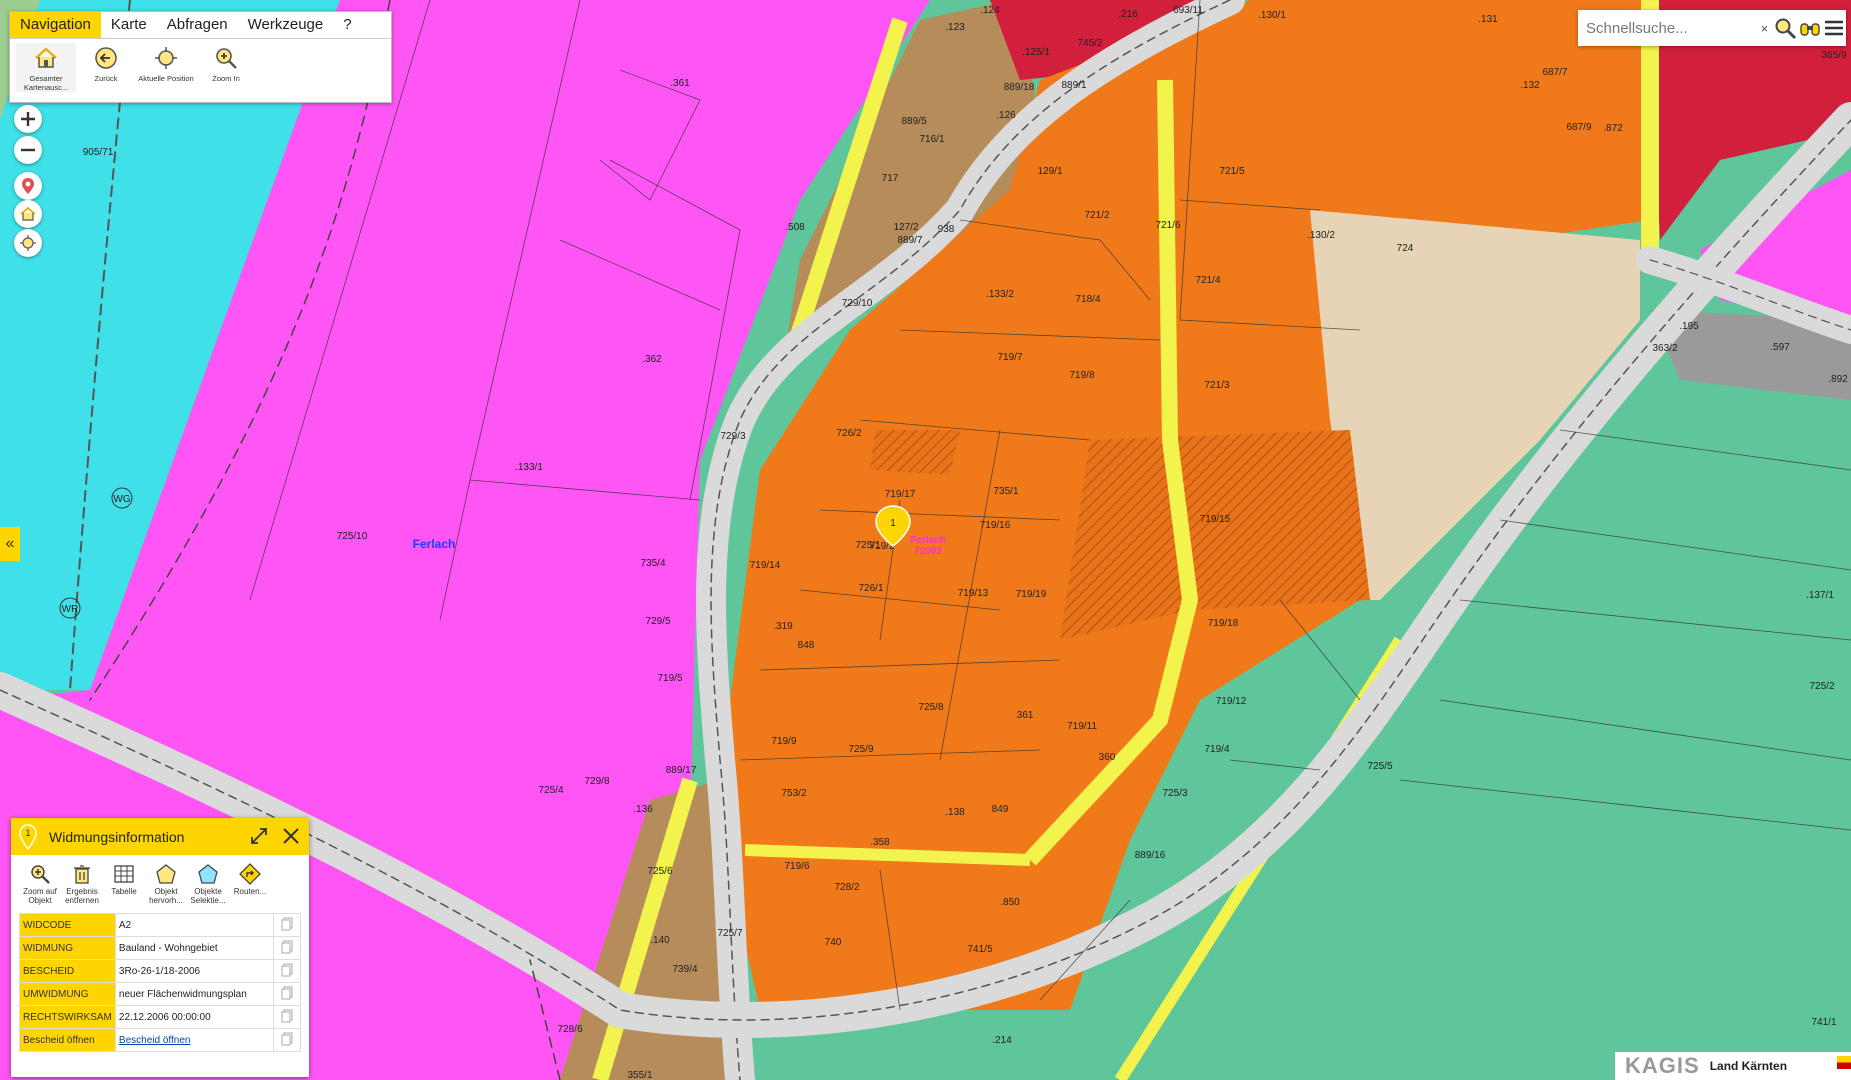 Image resolution: width=1851 pixels, height=1080 pixels. I want to click on zoom-in-button, so click(28, 119).